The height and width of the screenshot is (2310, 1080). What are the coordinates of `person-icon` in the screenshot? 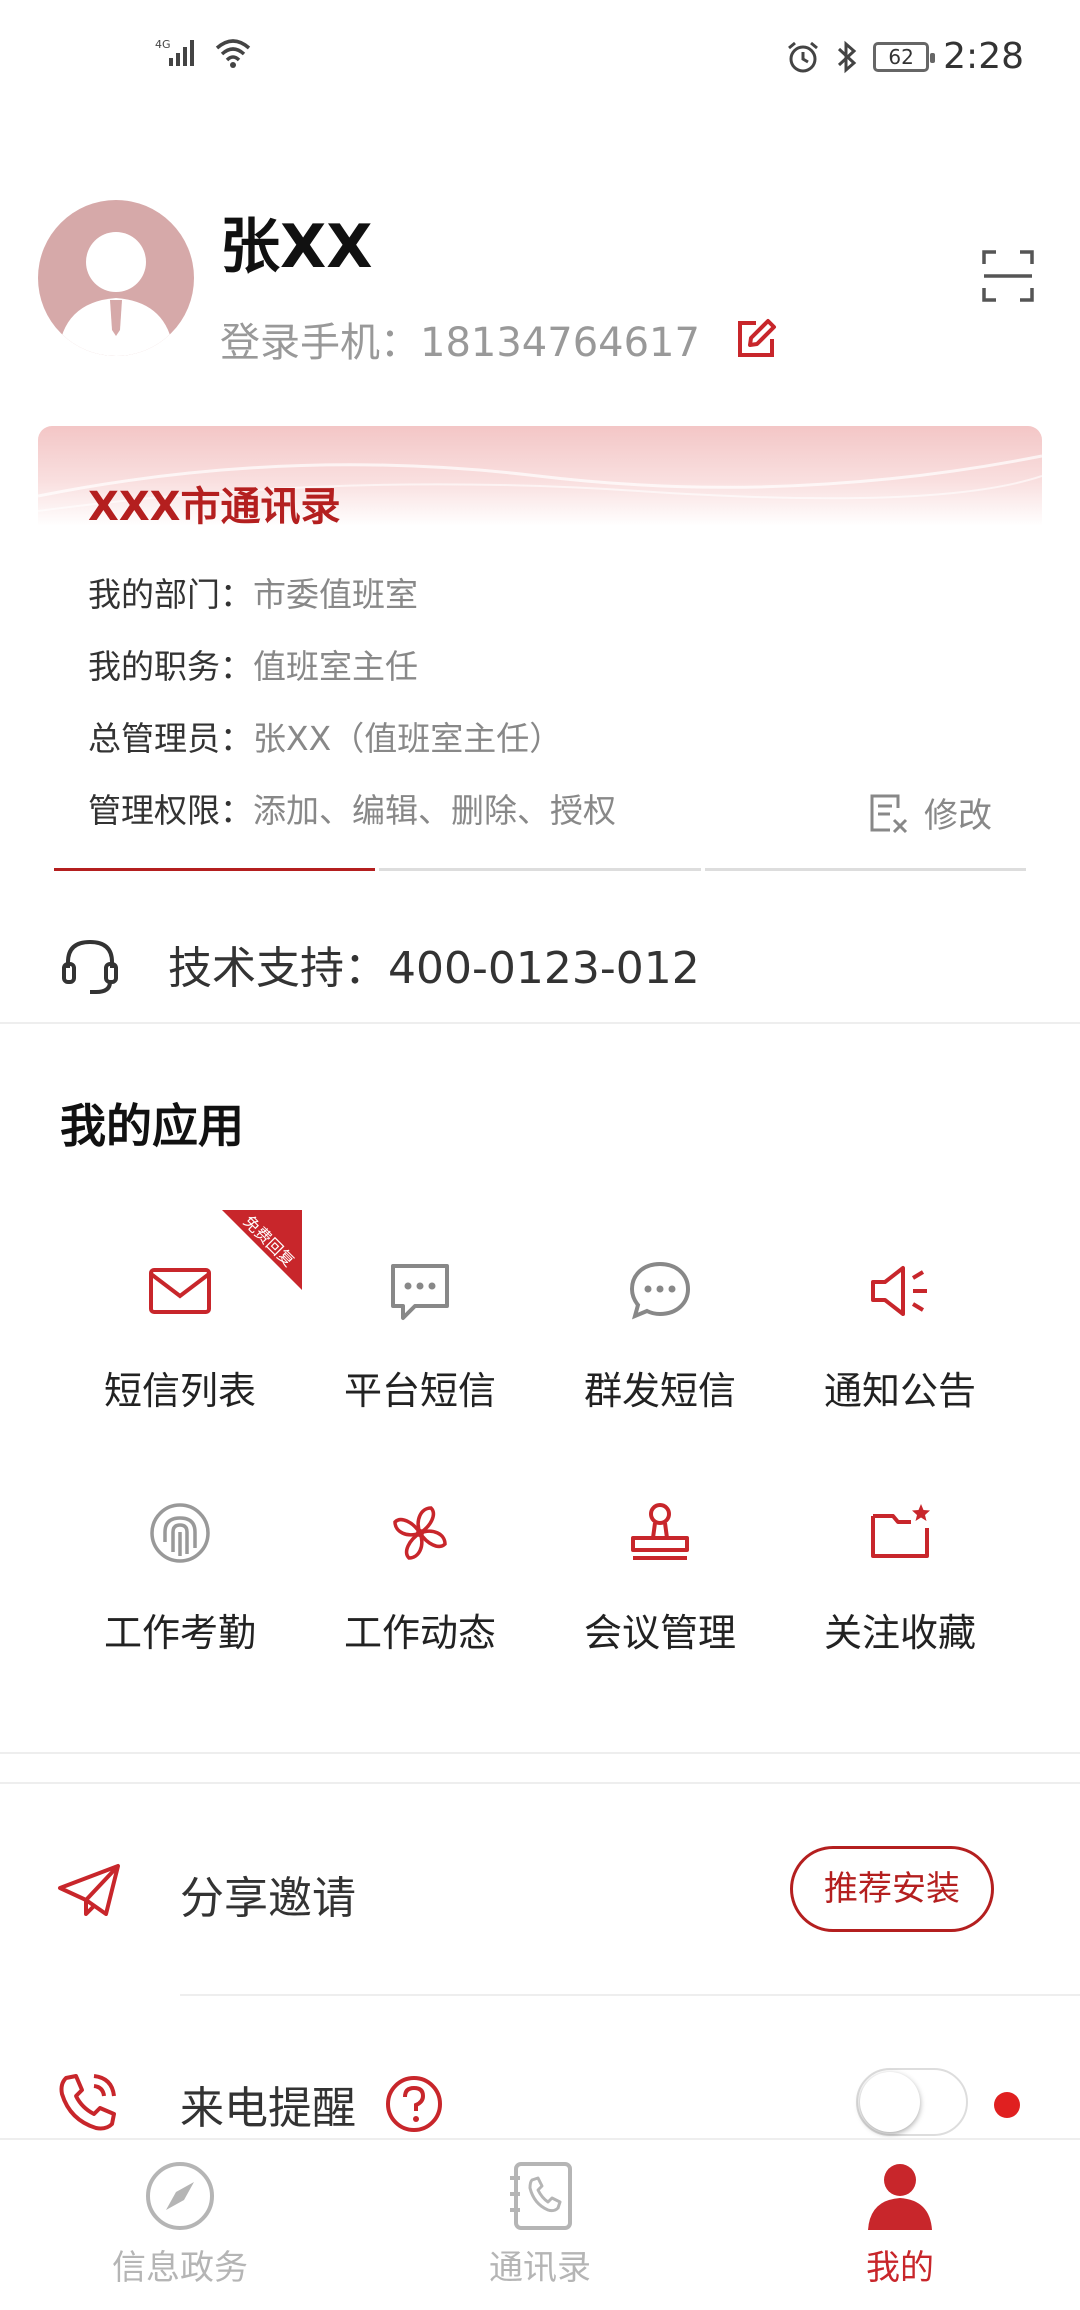 It's located at (900, 2197).